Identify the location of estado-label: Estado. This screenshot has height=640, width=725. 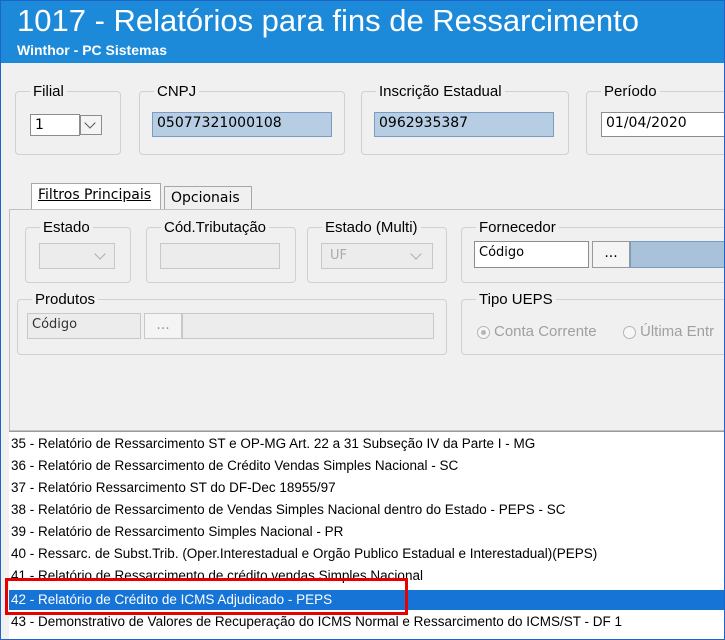
(66, 227).